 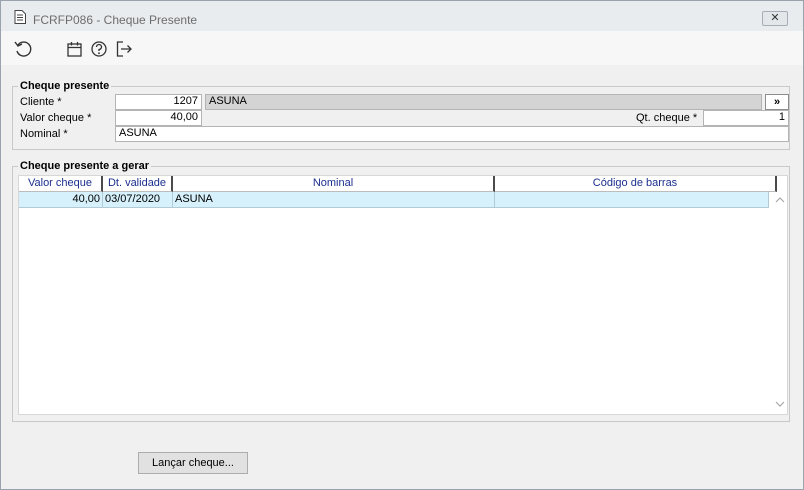 I want to click on undo-button, so click(x=23, y=49).